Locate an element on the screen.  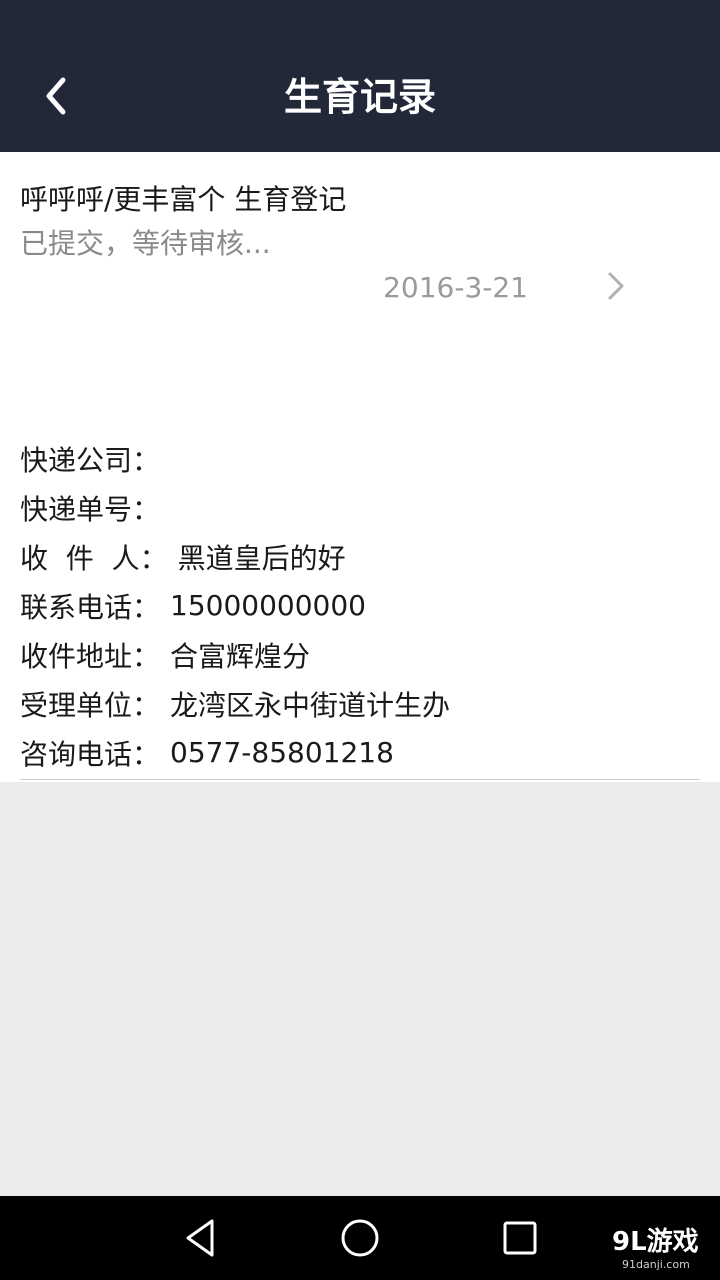
detail-row-courier-company: 快递公司： is located at coordinates (360, 458).